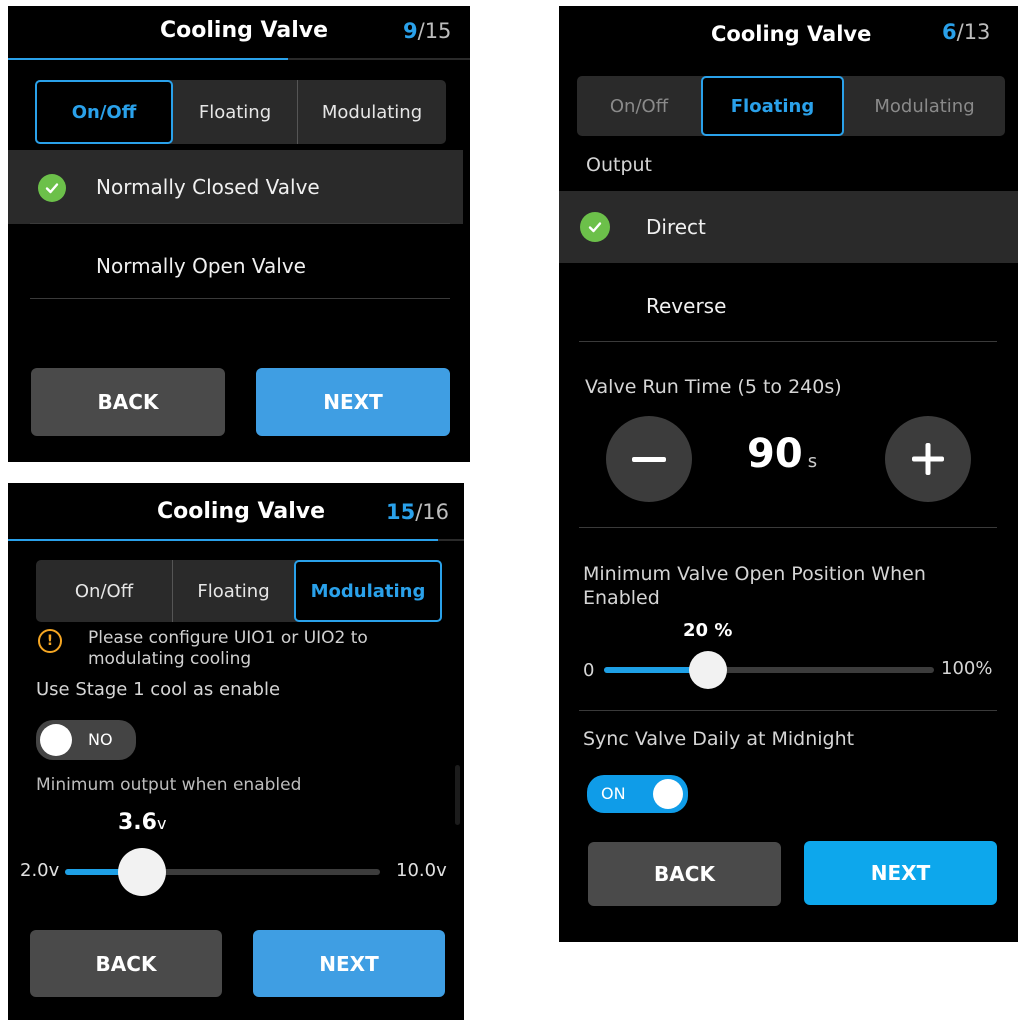 The image size is (1018, 1020). What do you see at coordinates (719, 739) in the screenshot?
I see `sync-label: Sync Valve Daily at Midnight` at bounding box center [719, 739].